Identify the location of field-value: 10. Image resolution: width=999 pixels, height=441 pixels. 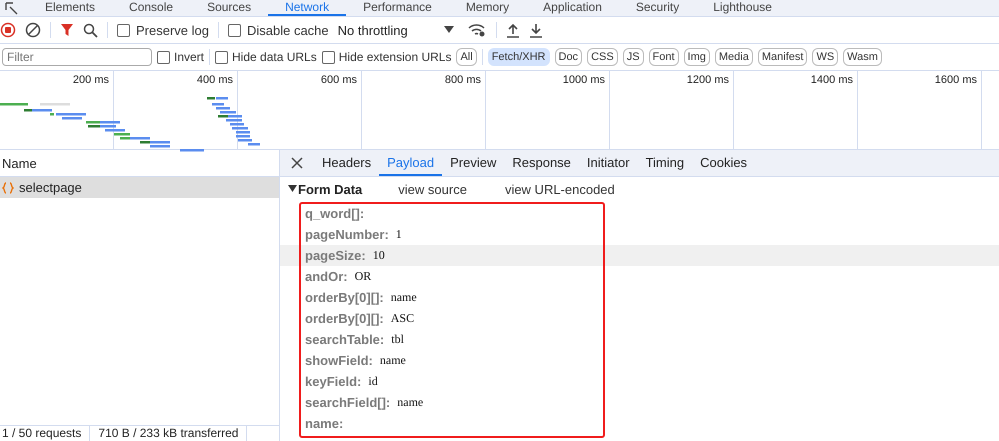
(378, 255).